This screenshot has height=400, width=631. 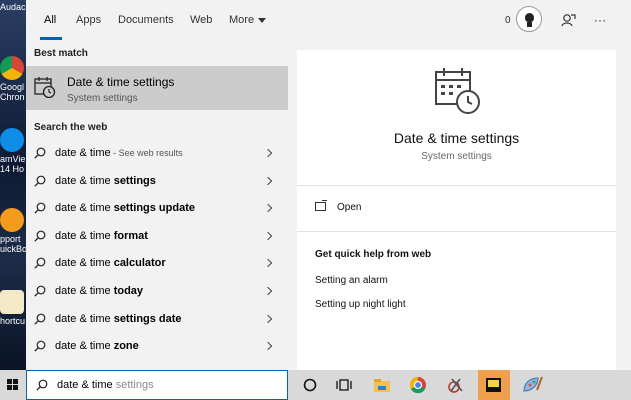 What do you see at coordinates (50, 20) in the screenshot?
I see `tab-all: All` at bounding box center [50, 20].